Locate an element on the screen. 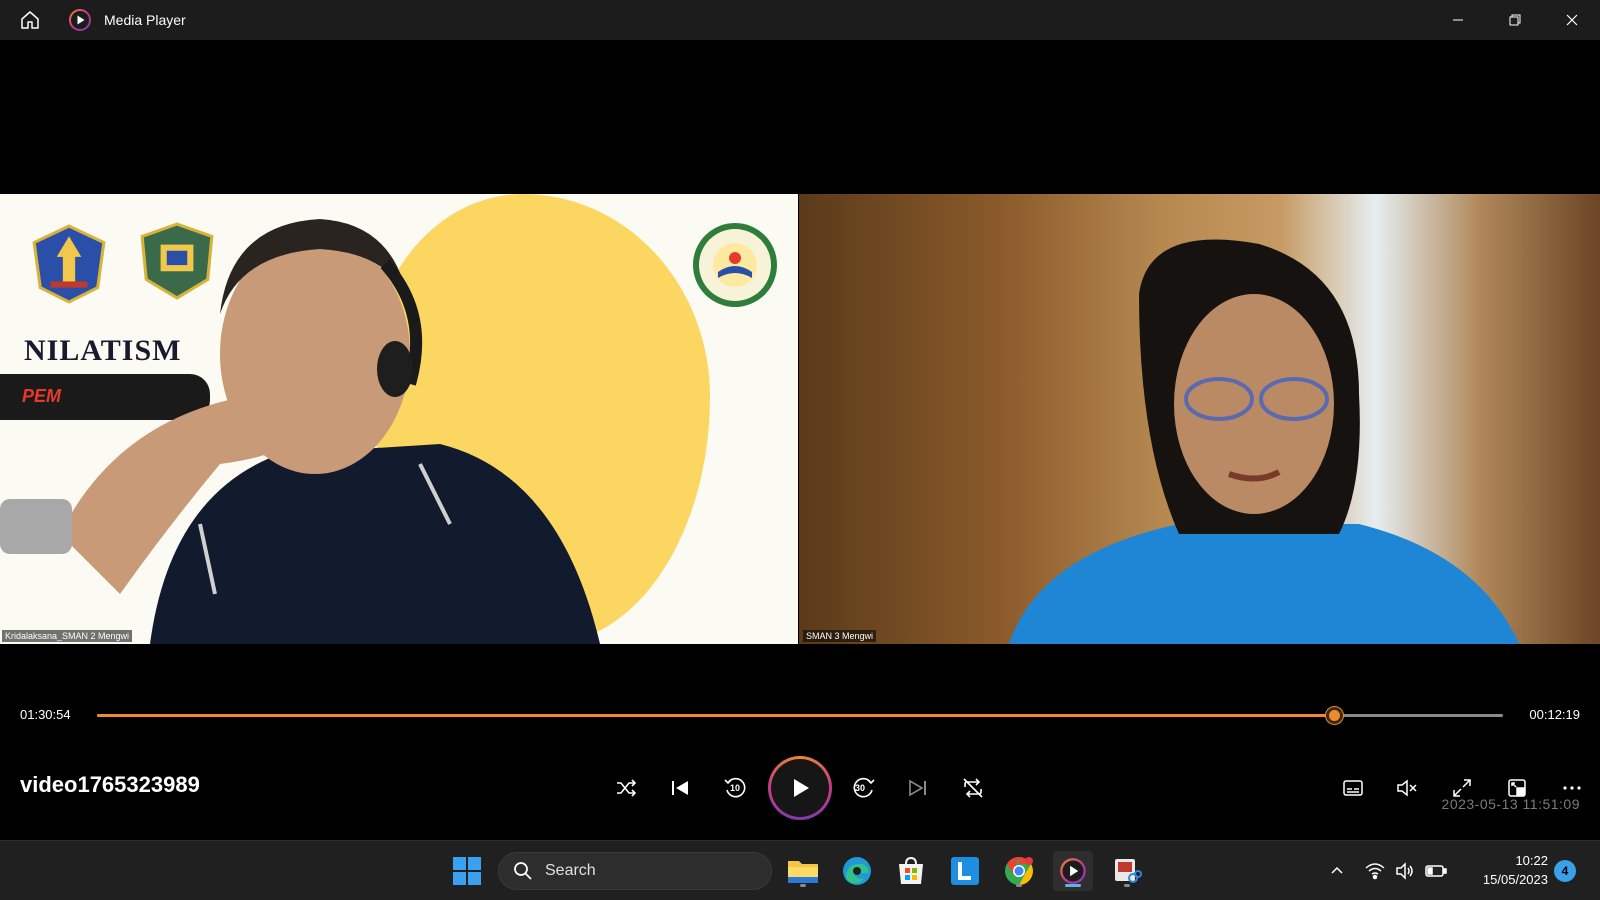 The image size is (1600, 900). l-app-icon is located at coordinates (965, 871).